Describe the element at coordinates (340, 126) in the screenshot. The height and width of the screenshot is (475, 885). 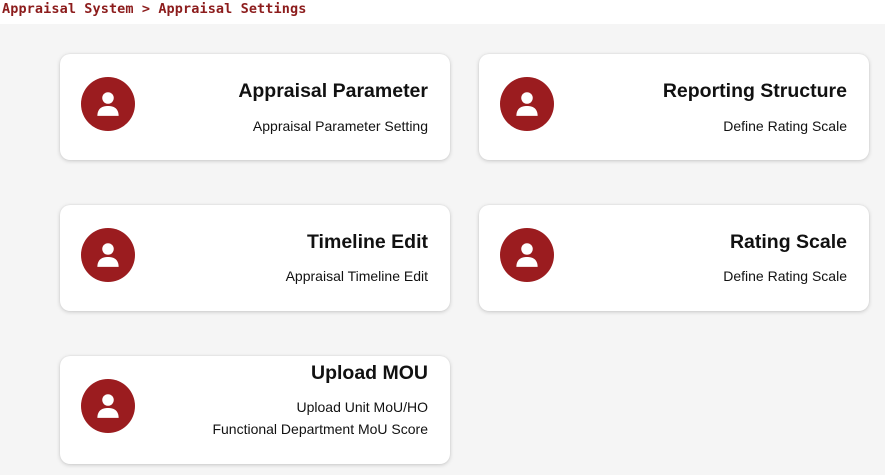
I see `card-subtitle: Appraisal Parameter Setting` at that location.